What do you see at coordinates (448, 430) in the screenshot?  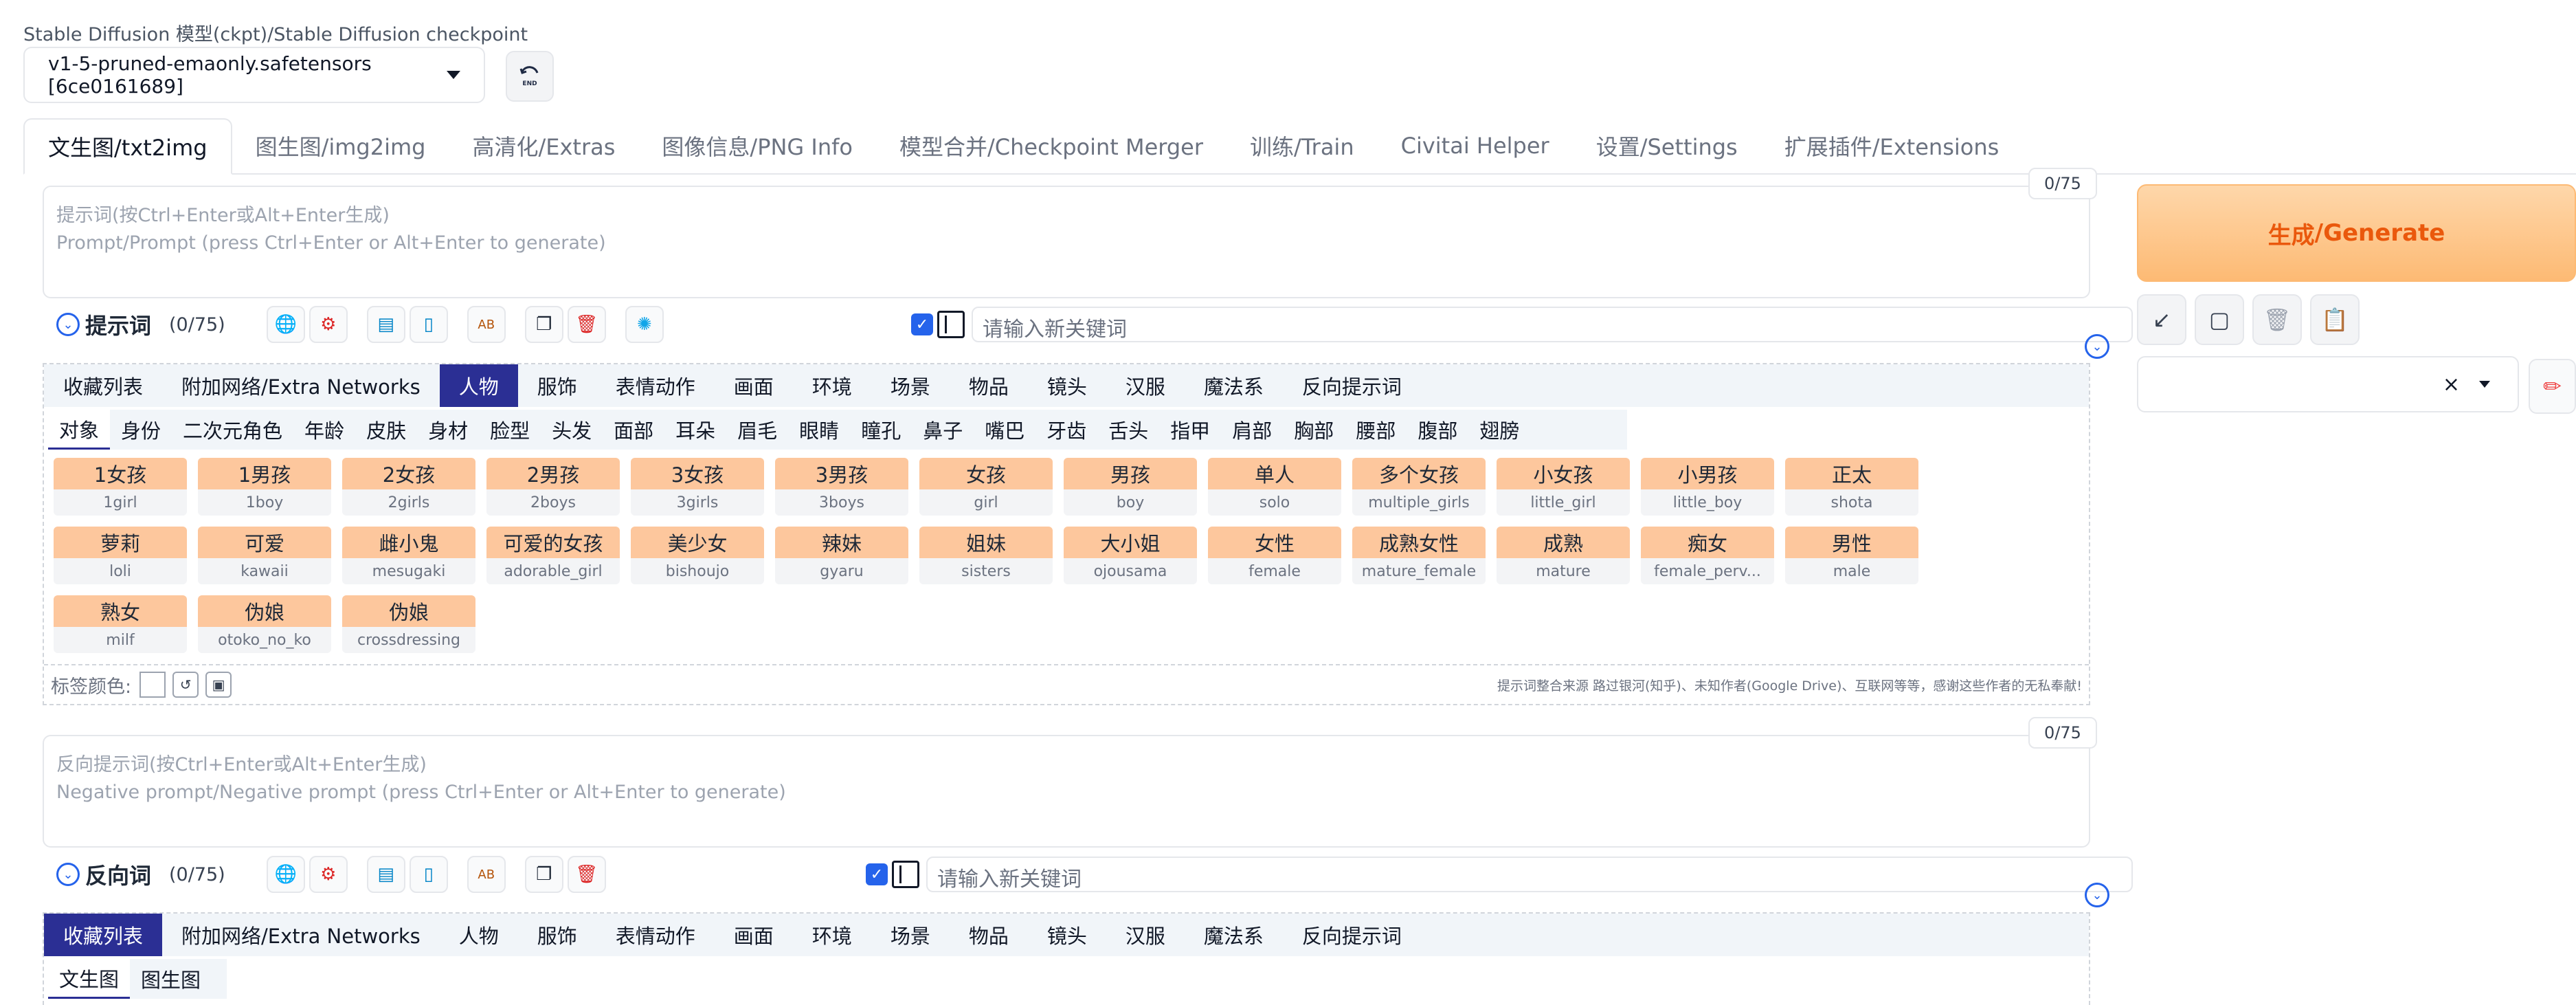 I see `subcategory-tab: 身材` at bounding box center [448, 430].